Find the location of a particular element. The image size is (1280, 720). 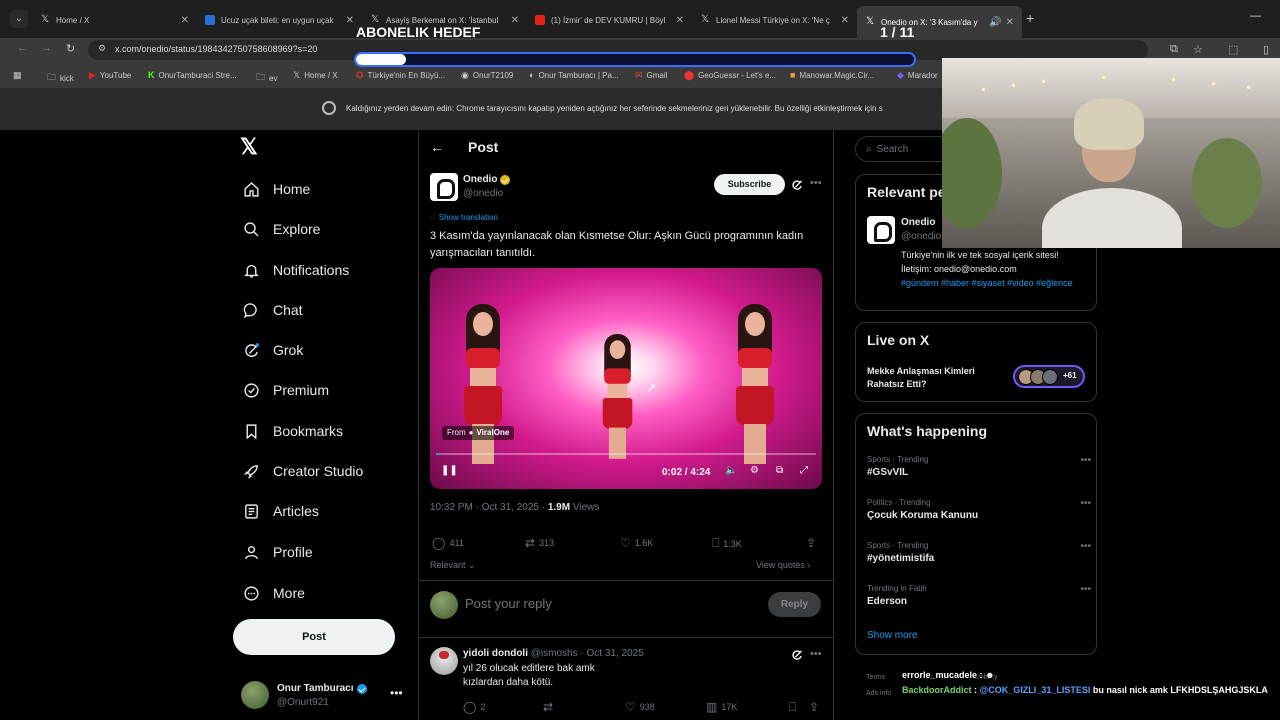

browser-tab: 𝕏 Lionel Messi Türkiye on X: 'Ne ç ✕ is located at coordinates (774, 20).